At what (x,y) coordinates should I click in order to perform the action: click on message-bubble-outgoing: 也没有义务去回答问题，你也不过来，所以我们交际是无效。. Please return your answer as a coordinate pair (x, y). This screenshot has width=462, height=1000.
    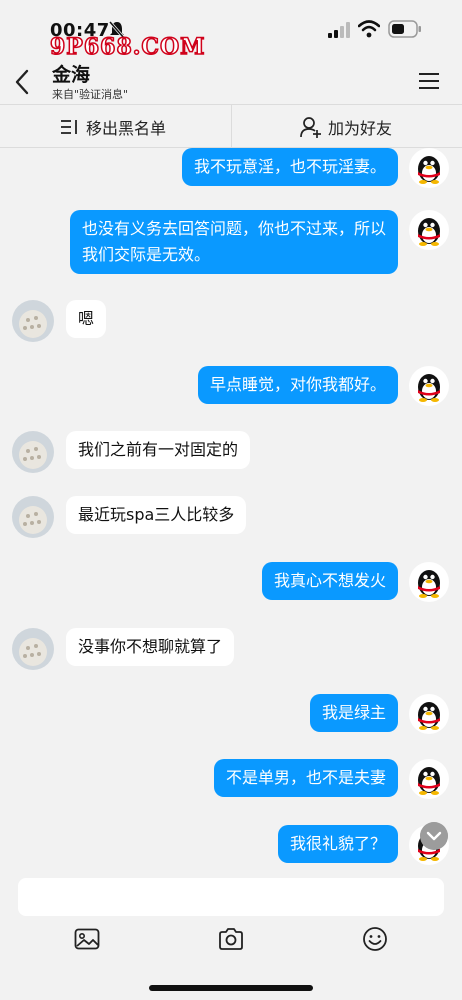
    Looking at the image, I should click on (234, 242).